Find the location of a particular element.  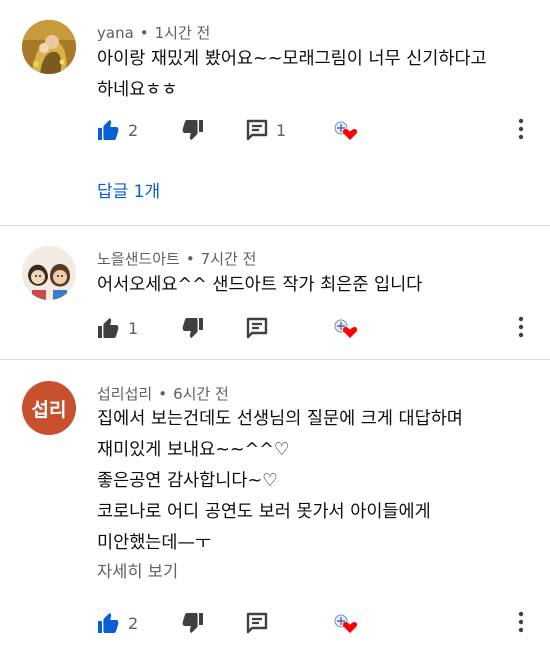

comment-line: 아이랑 재밌게 봤어요~~모래그림이 너무 신기하다고 is located at coordinates (292, 59).